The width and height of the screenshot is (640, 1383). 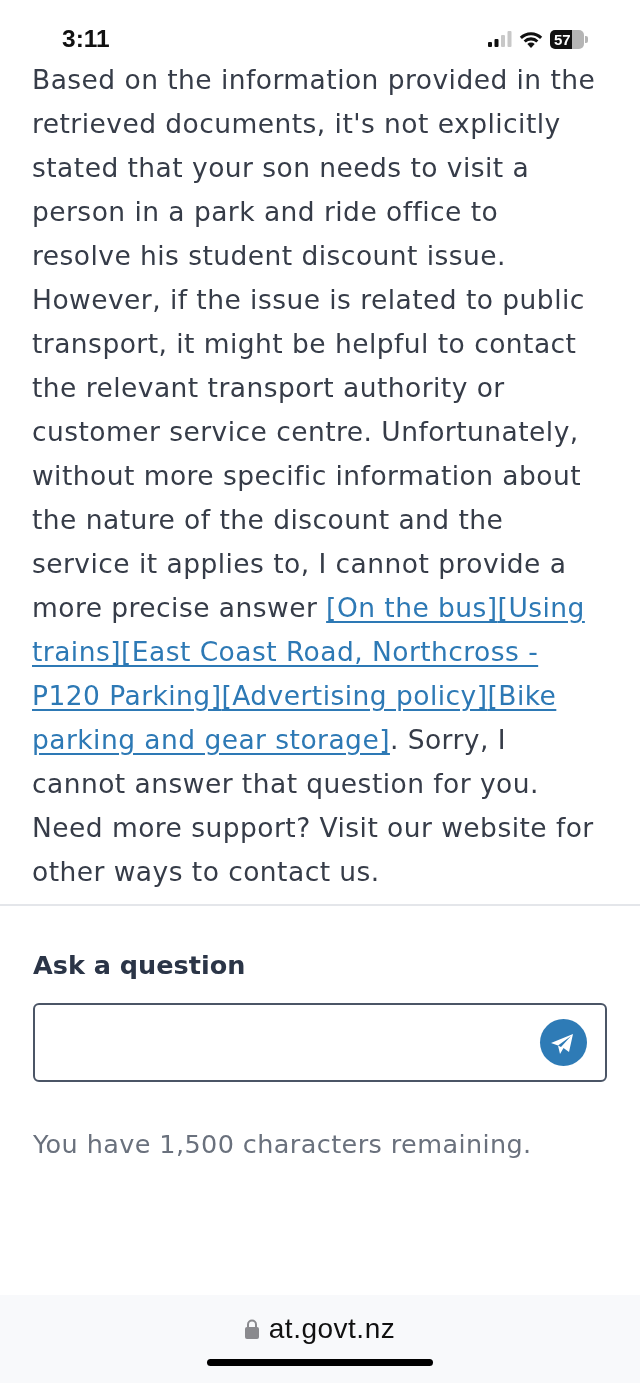 What do you see at coordinates (332, 1329) in the screenshot?
I see `url-text: at.govt.nz` at bounding box center [332, 1329].